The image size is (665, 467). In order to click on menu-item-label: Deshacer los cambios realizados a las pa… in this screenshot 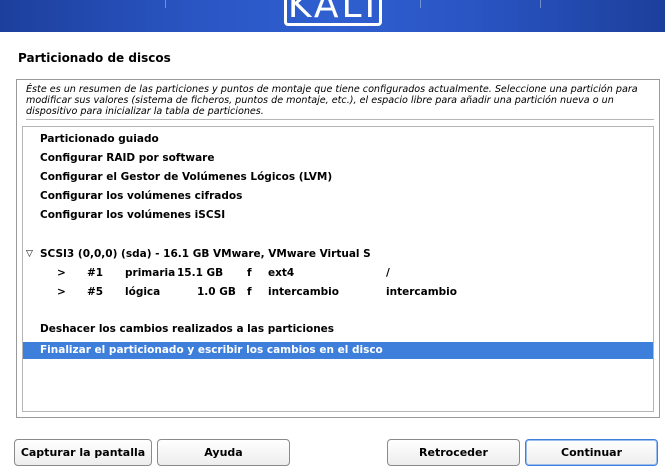, I will do `click(187, 329)`.